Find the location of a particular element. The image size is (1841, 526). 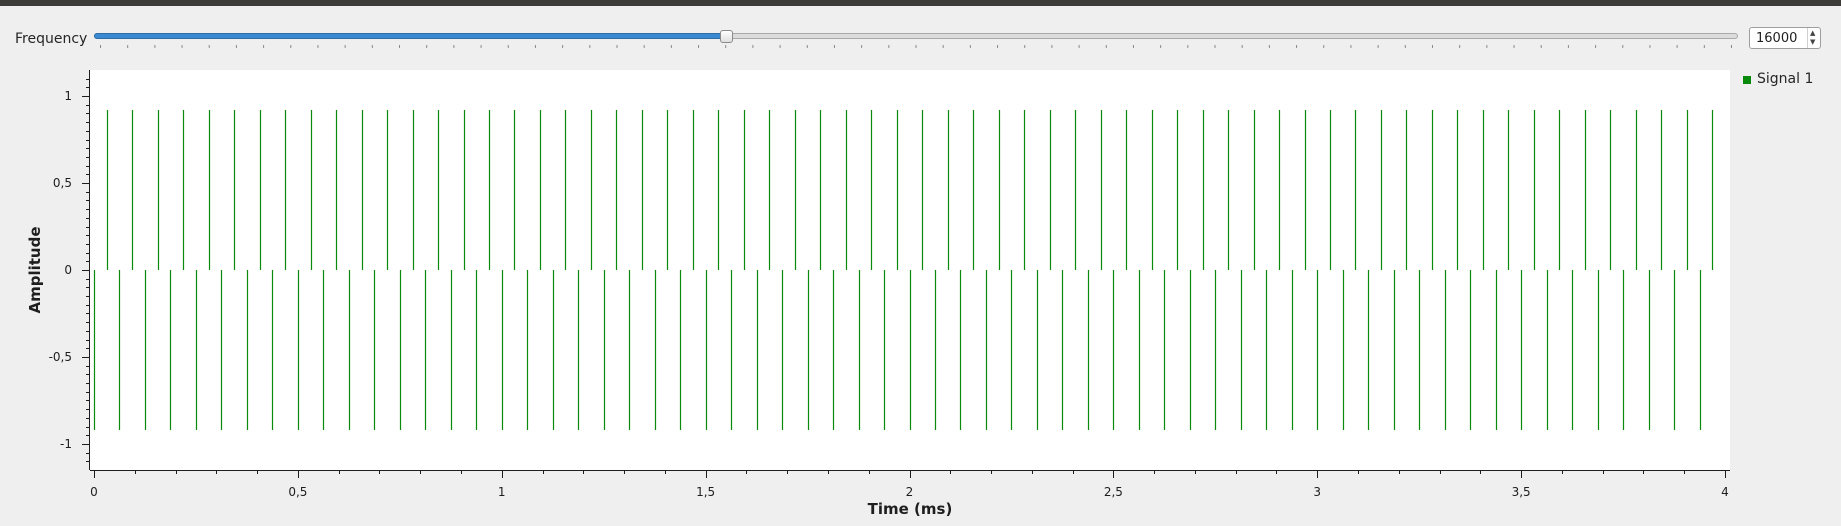

frequency-spinbox: 16000 ▲ ▼ is located at coordinates (1785, 38).